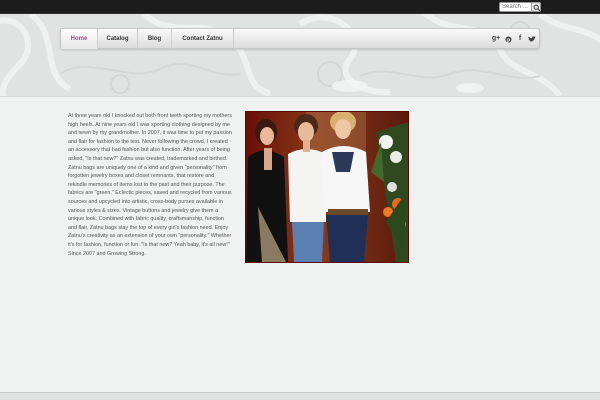  Describe the element at coordinates (520, 39) in the screenshot. I see `facebook-icon: f` at that location.